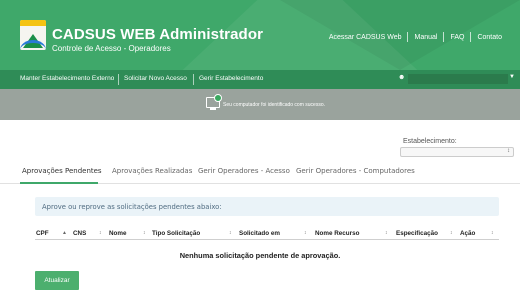  Describe the element at coordinates (430, 141) in the screenshot. I see `establishment-label: Estabelecimento:` at that location.